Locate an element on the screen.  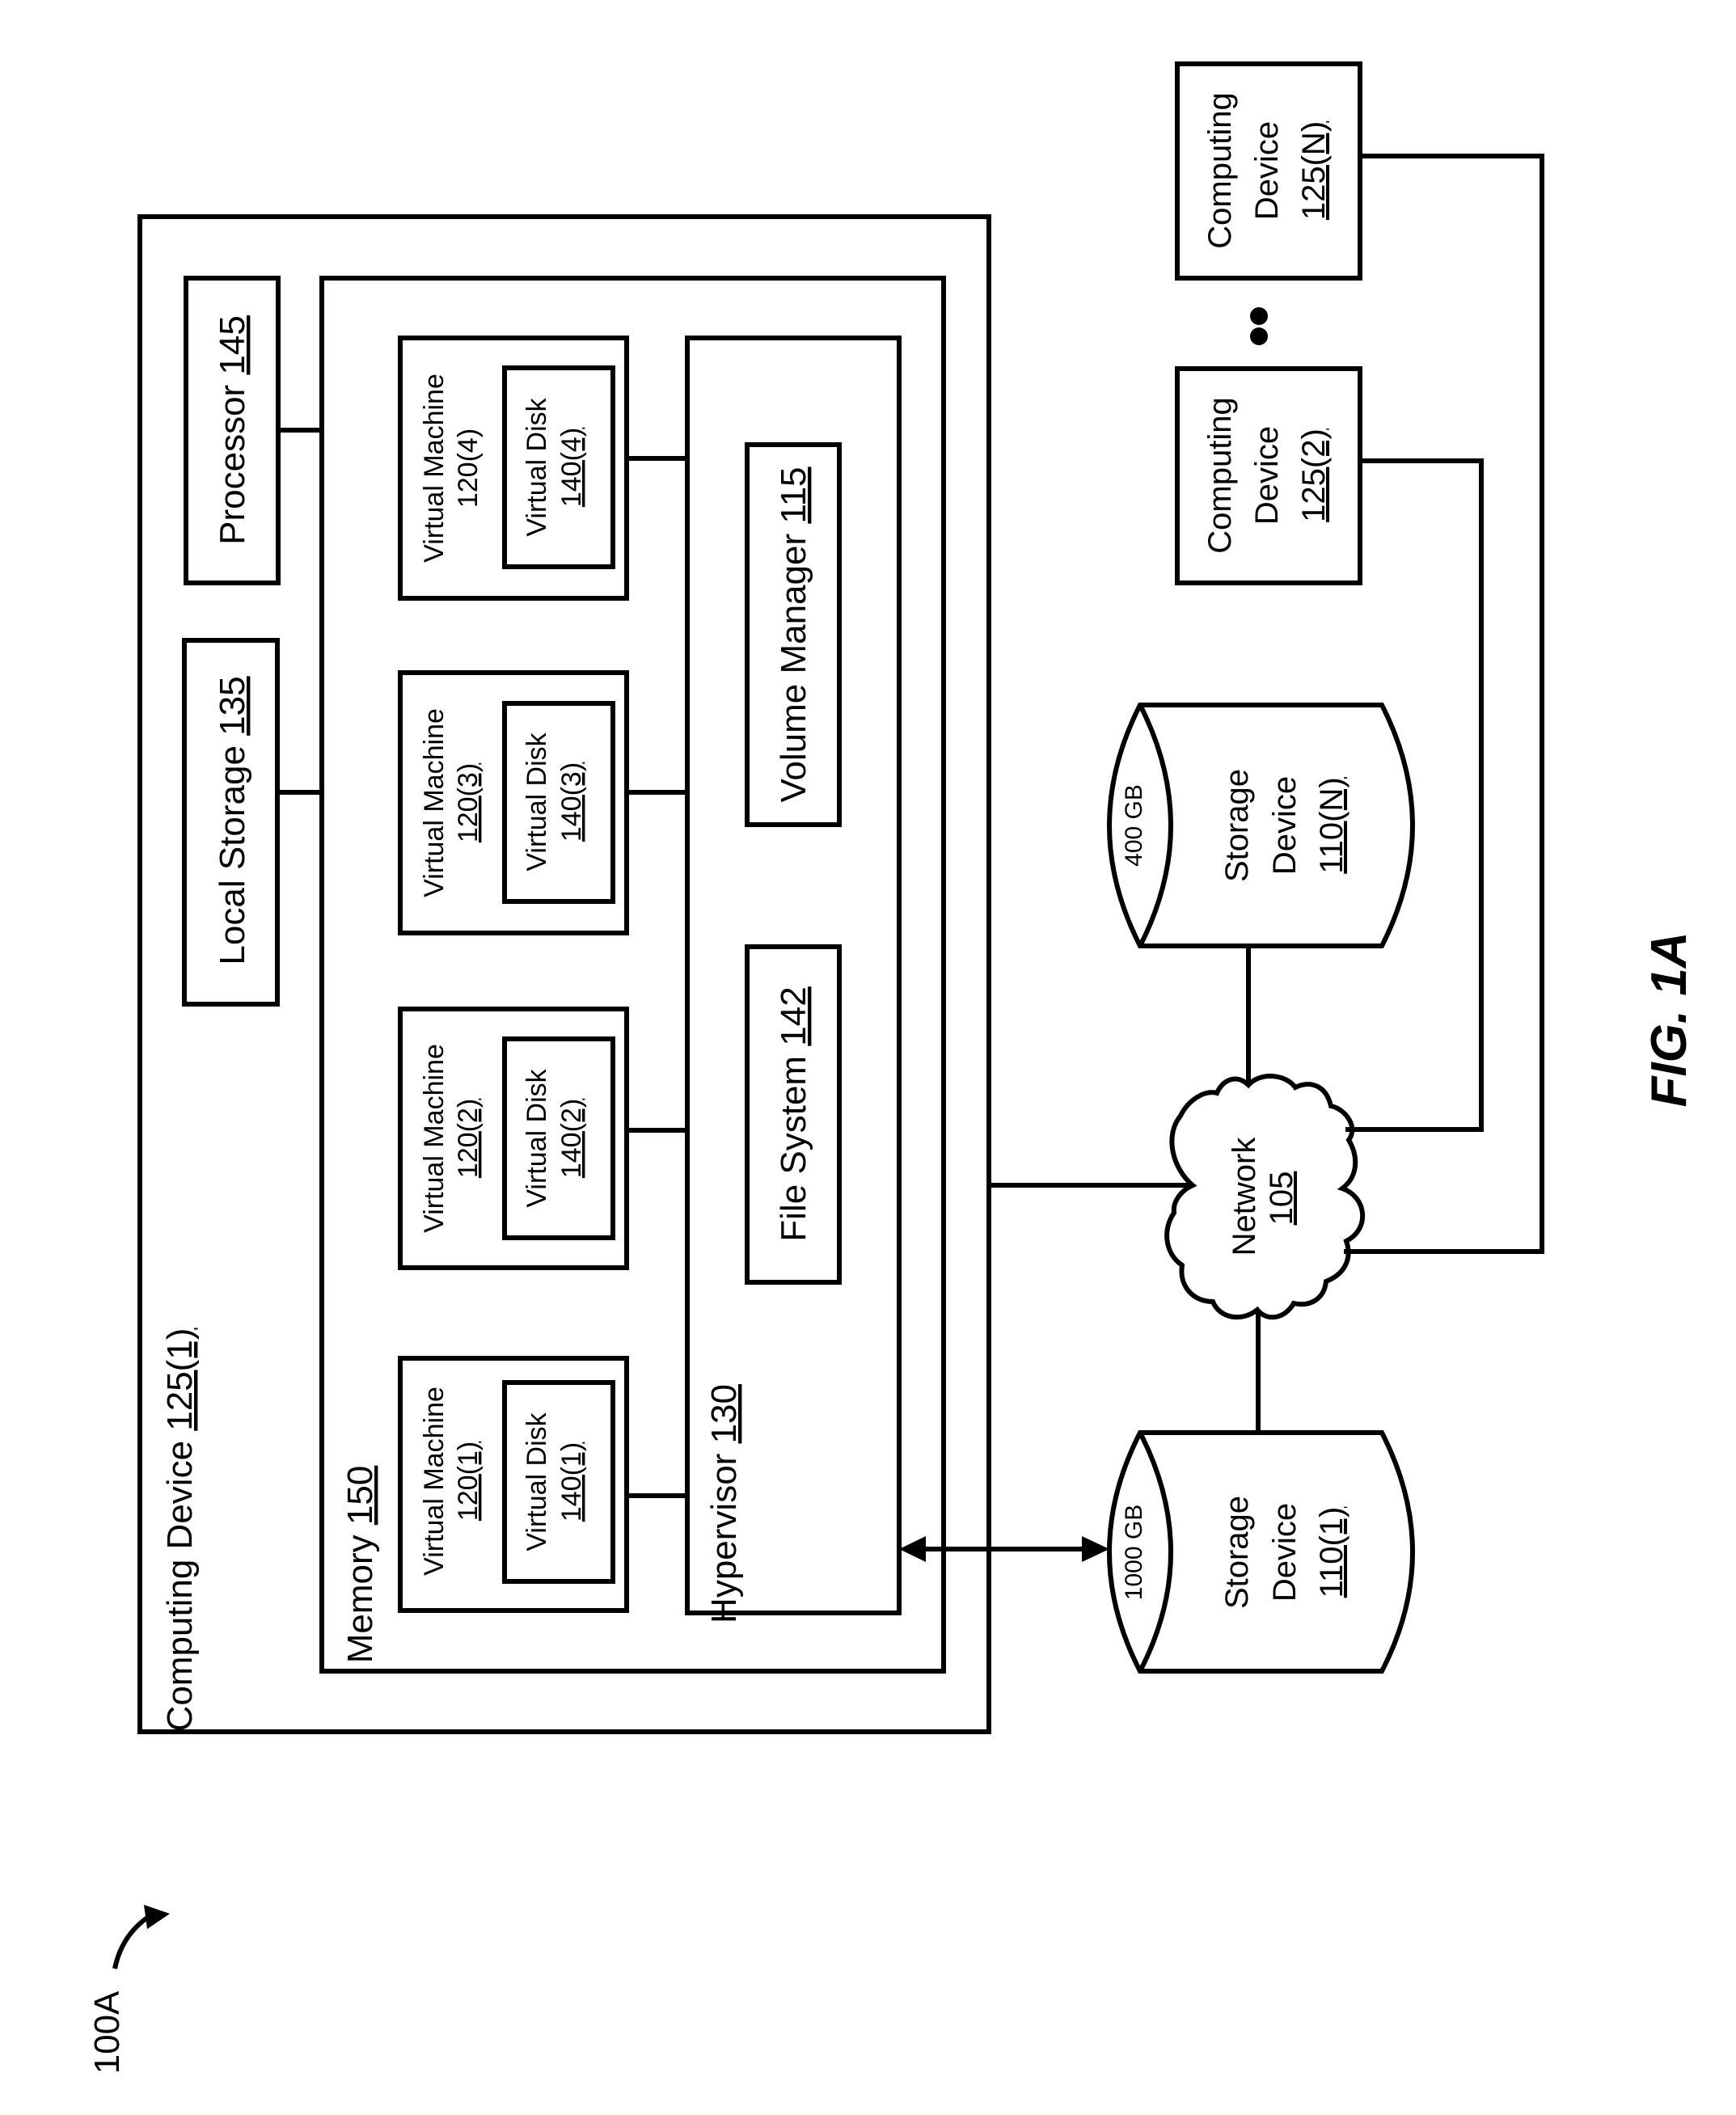
vd-4-label: Virtual Disk is located at coordinates (537, 466).